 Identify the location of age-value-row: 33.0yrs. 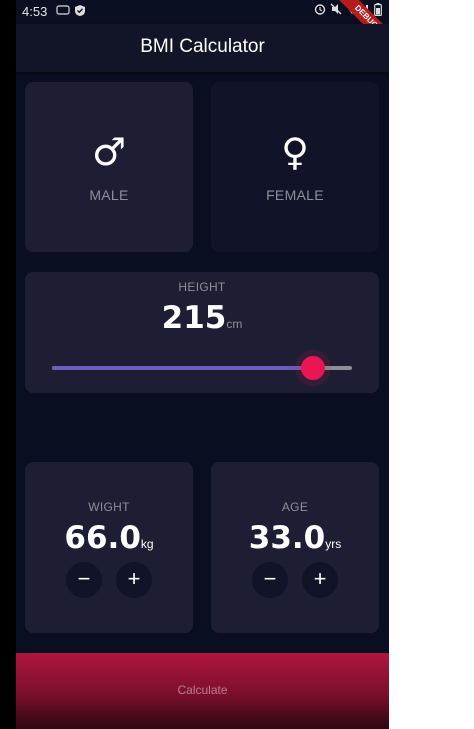
(295, 538).